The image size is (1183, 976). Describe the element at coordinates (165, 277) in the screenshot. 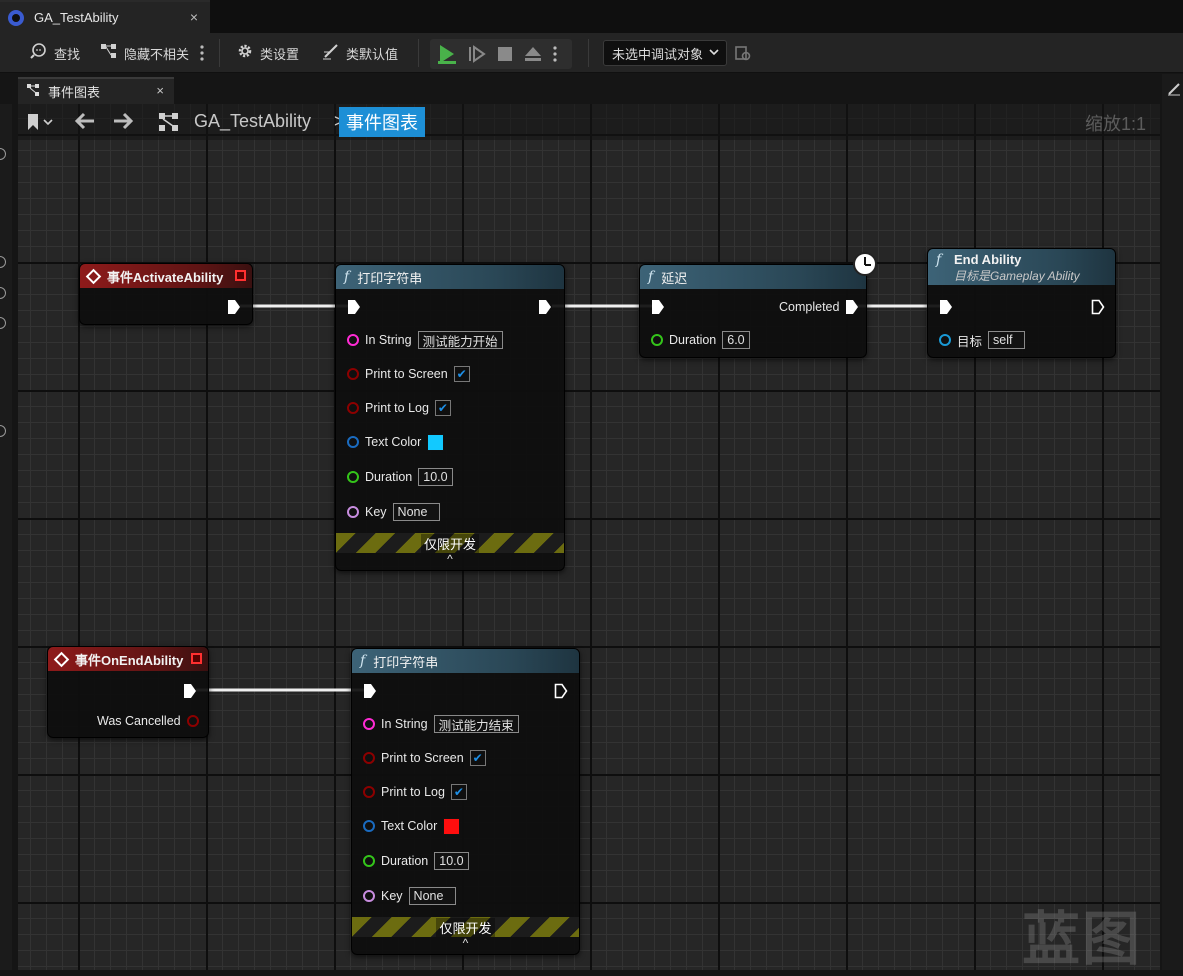

I see `node-title: 事件ActivateAbility` at that location.